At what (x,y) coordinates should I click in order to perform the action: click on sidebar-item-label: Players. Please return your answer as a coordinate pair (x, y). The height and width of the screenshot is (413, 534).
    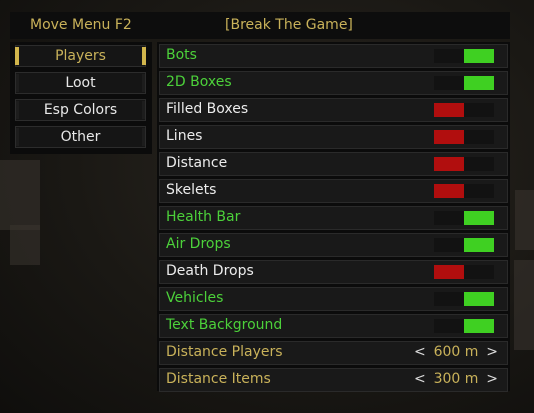
    Looking at the image, I should click on (80, 56).